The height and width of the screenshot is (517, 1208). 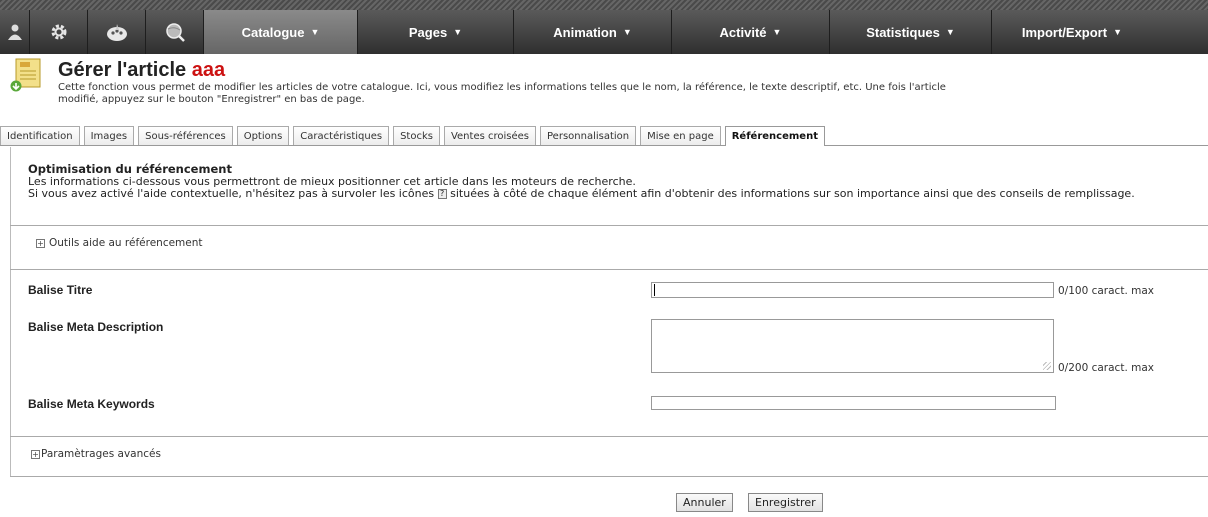 I want to click on cancel-button: Annuler, so click(x=704, y=502).